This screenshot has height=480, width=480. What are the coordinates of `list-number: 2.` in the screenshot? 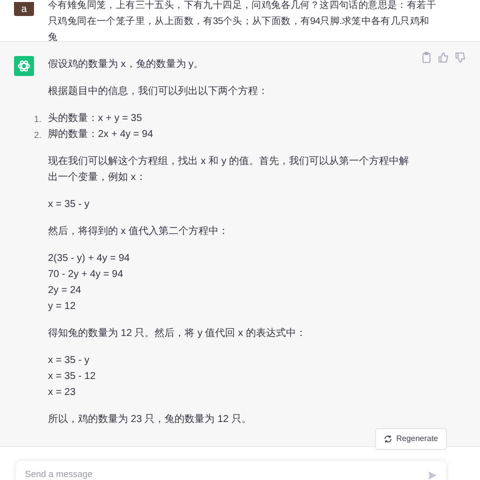 It's located at (38, 135).